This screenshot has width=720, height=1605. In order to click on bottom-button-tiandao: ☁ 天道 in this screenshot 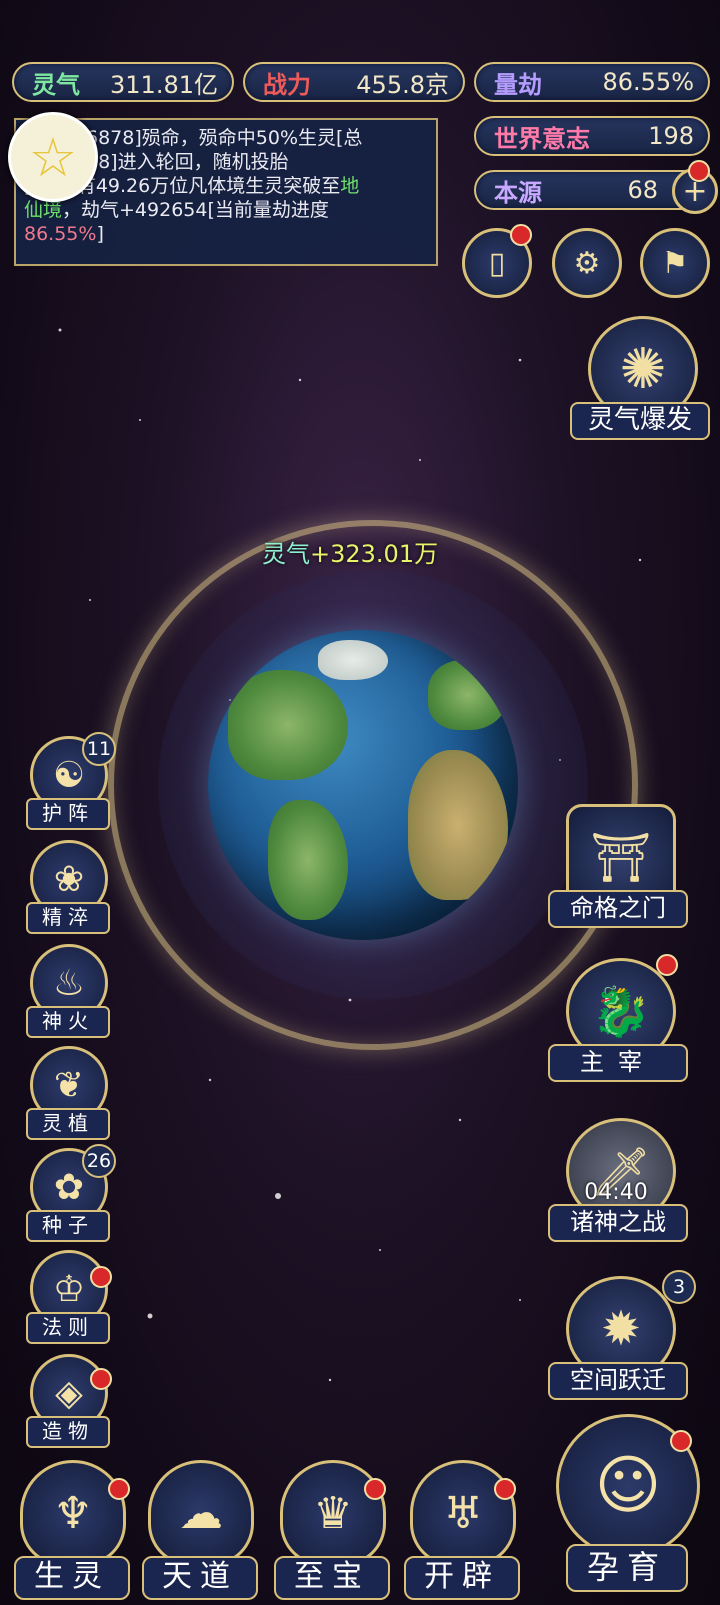, I will do `click(198, 1531)`.